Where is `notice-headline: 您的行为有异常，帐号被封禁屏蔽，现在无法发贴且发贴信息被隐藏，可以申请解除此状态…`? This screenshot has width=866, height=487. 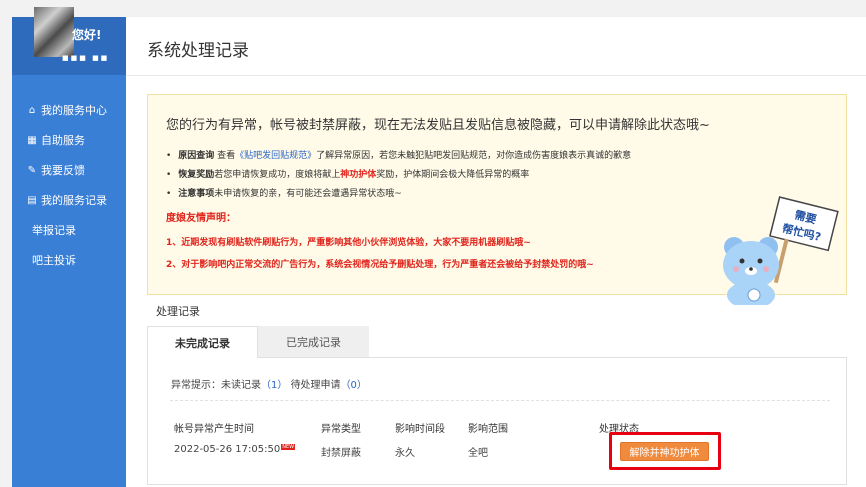 notice-headline: 您的行为有异常，帐号被封禁屏蔽，现在无法发贴且发贴信息被隐藏，可以申请解除此状态… is located at coordinates (438, 125).